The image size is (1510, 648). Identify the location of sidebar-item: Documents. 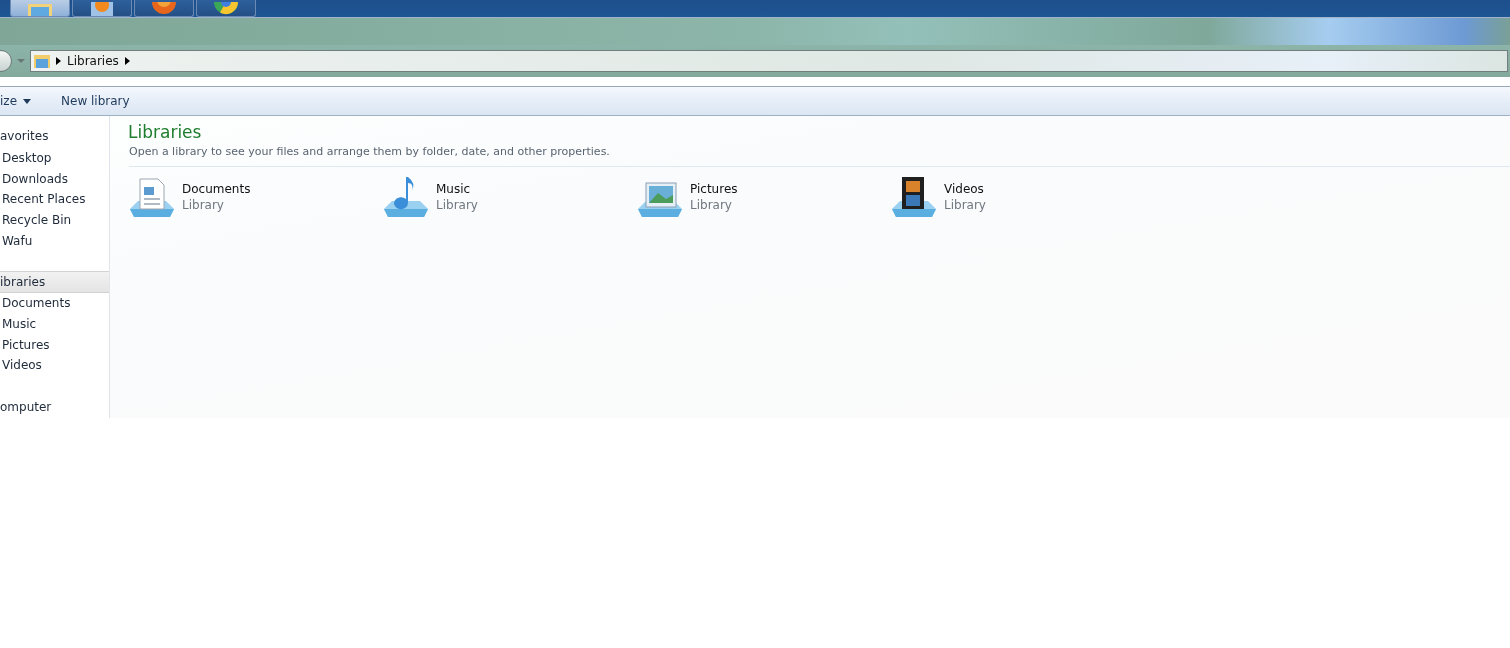
(54, 303).